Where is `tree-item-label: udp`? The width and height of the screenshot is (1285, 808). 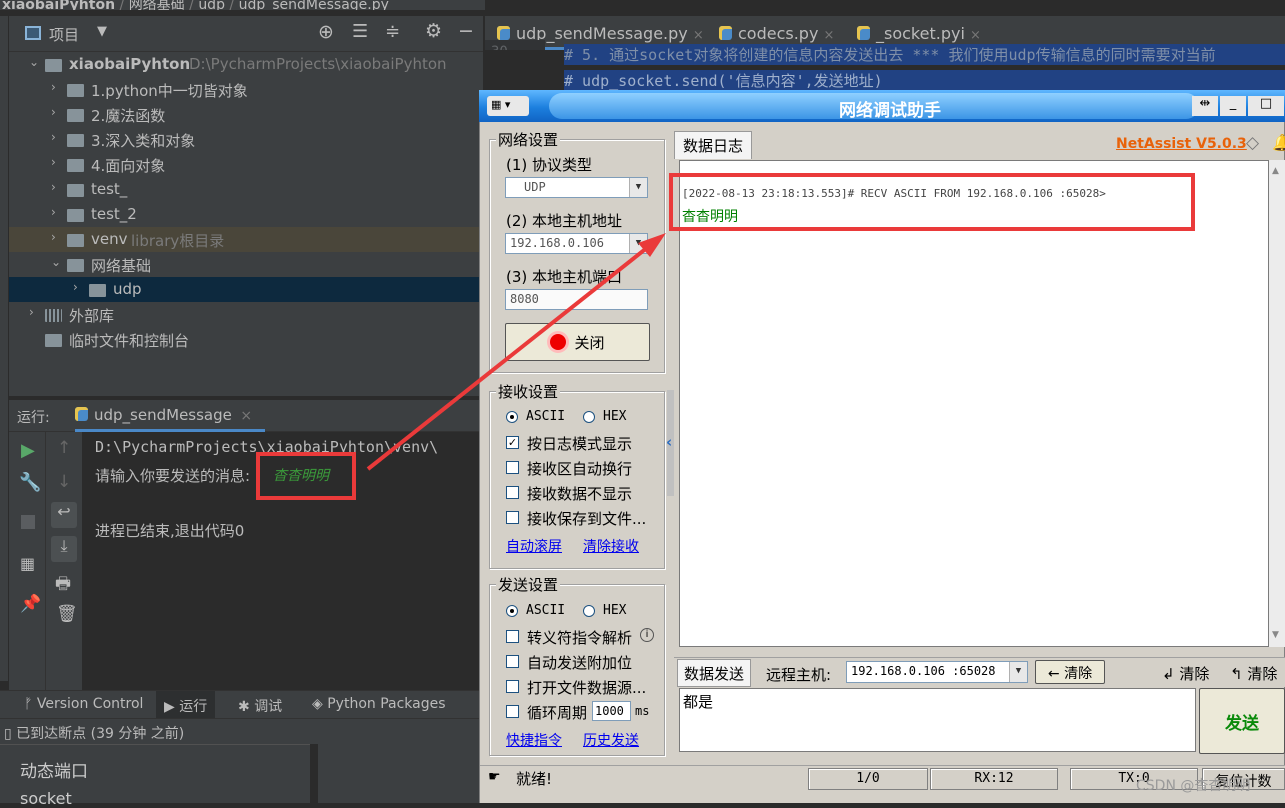 tree-item-label: udp is located at coordinates (127, 289).